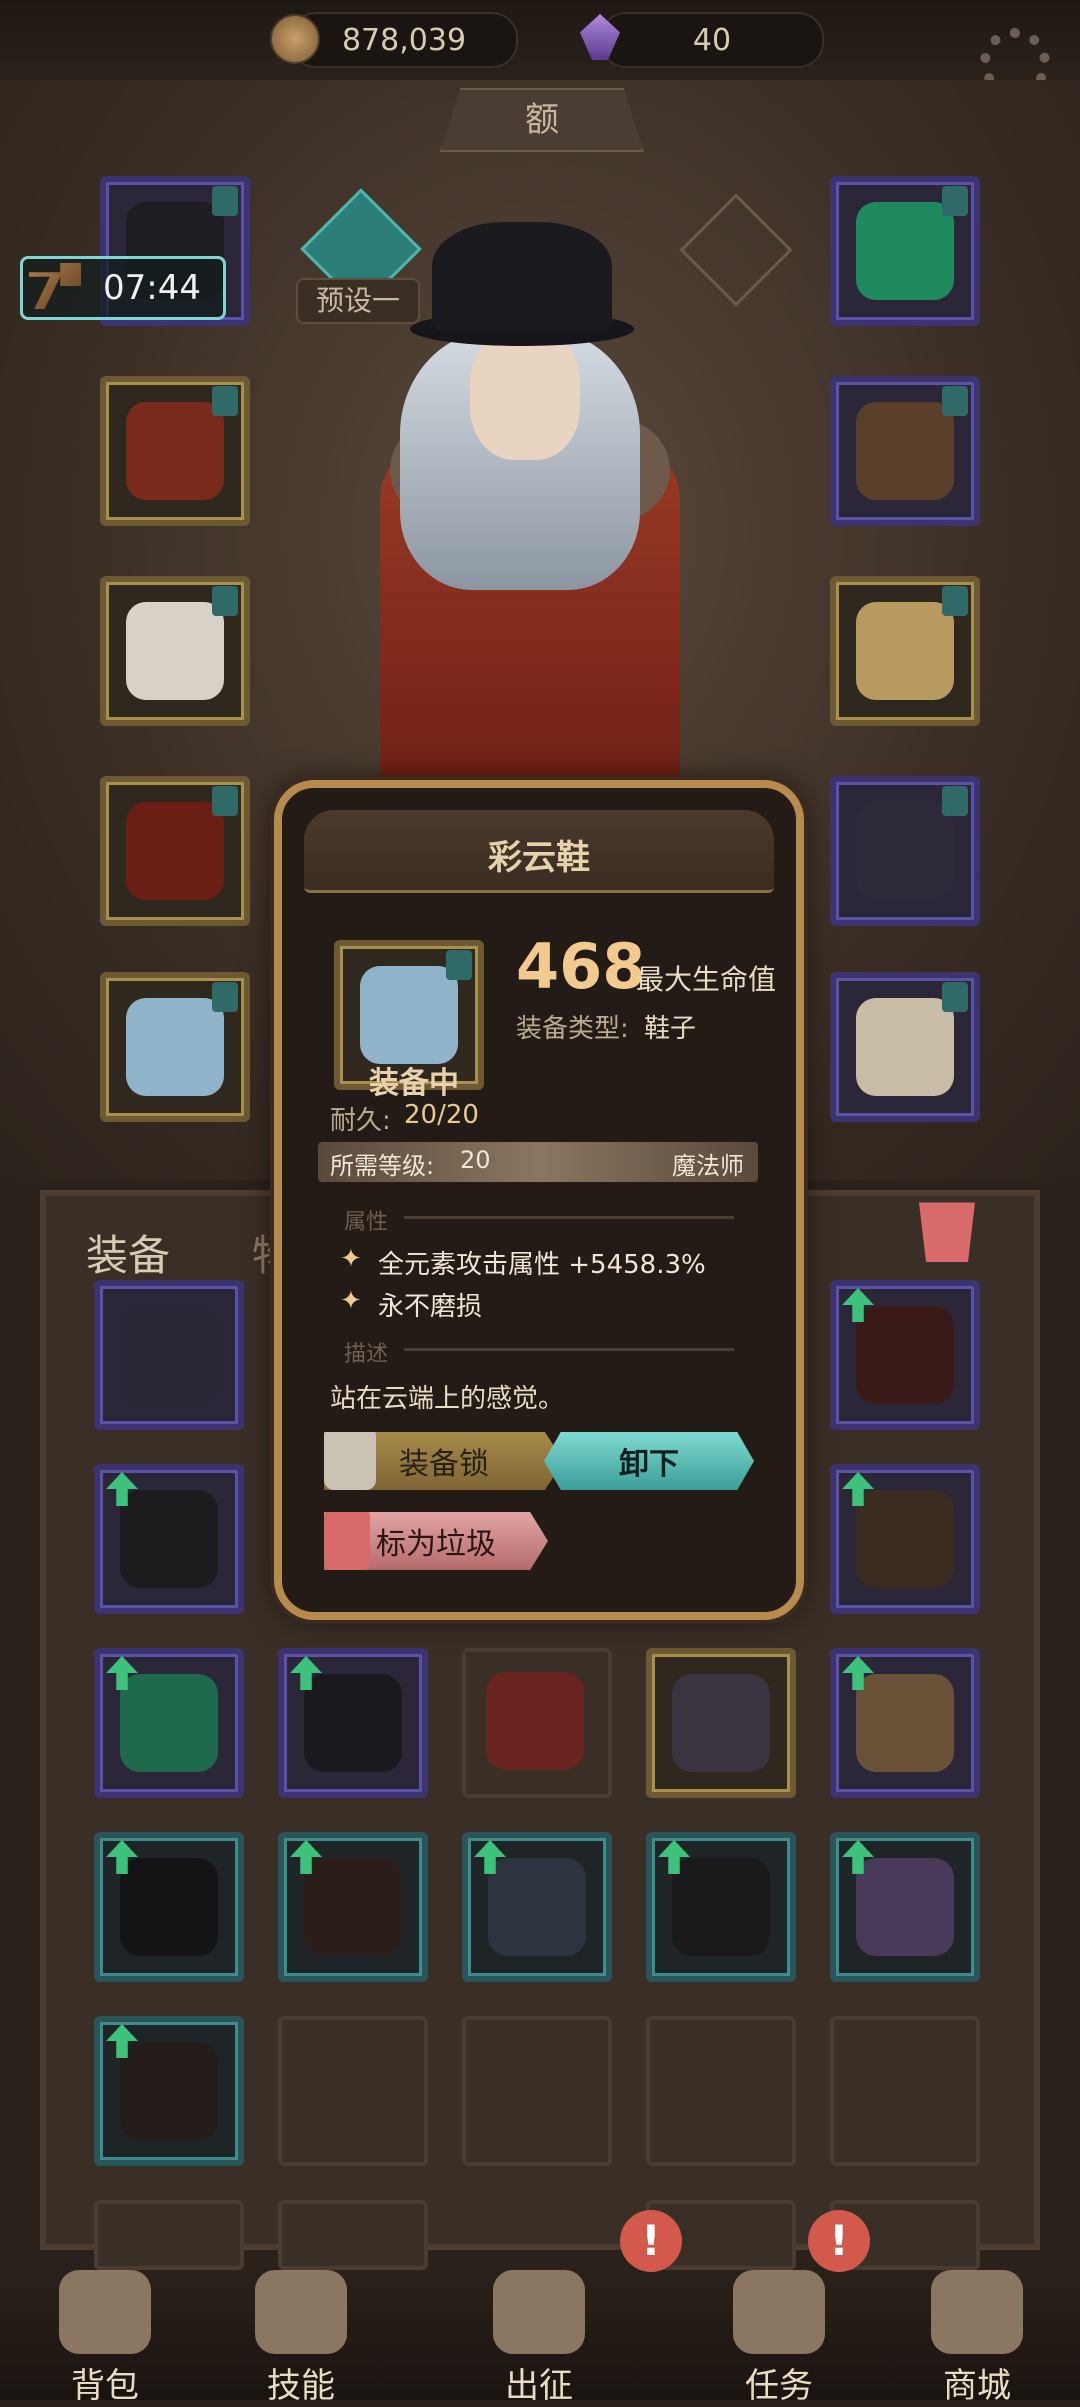  I want to click on equip-slot-gloves, so click(175, 651).